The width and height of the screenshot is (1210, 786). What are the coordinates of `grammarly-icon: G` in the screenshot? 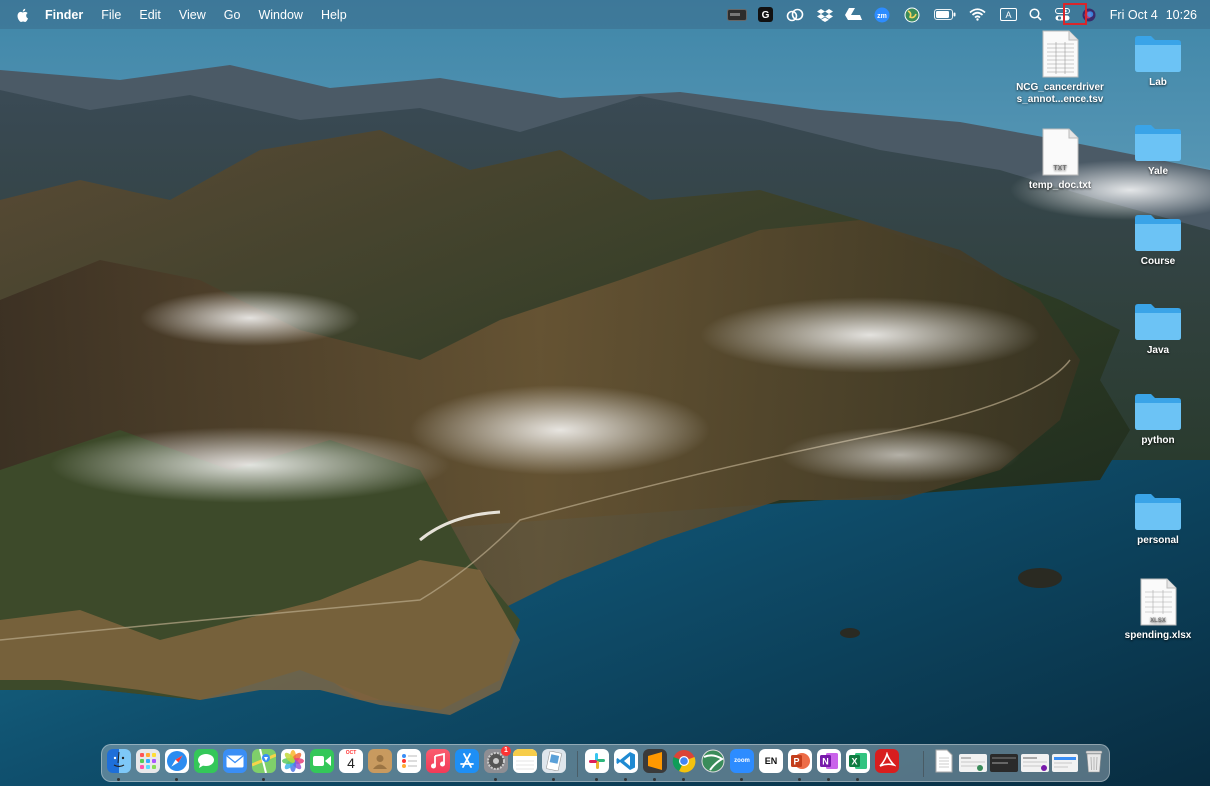 It's located at (766, 14).